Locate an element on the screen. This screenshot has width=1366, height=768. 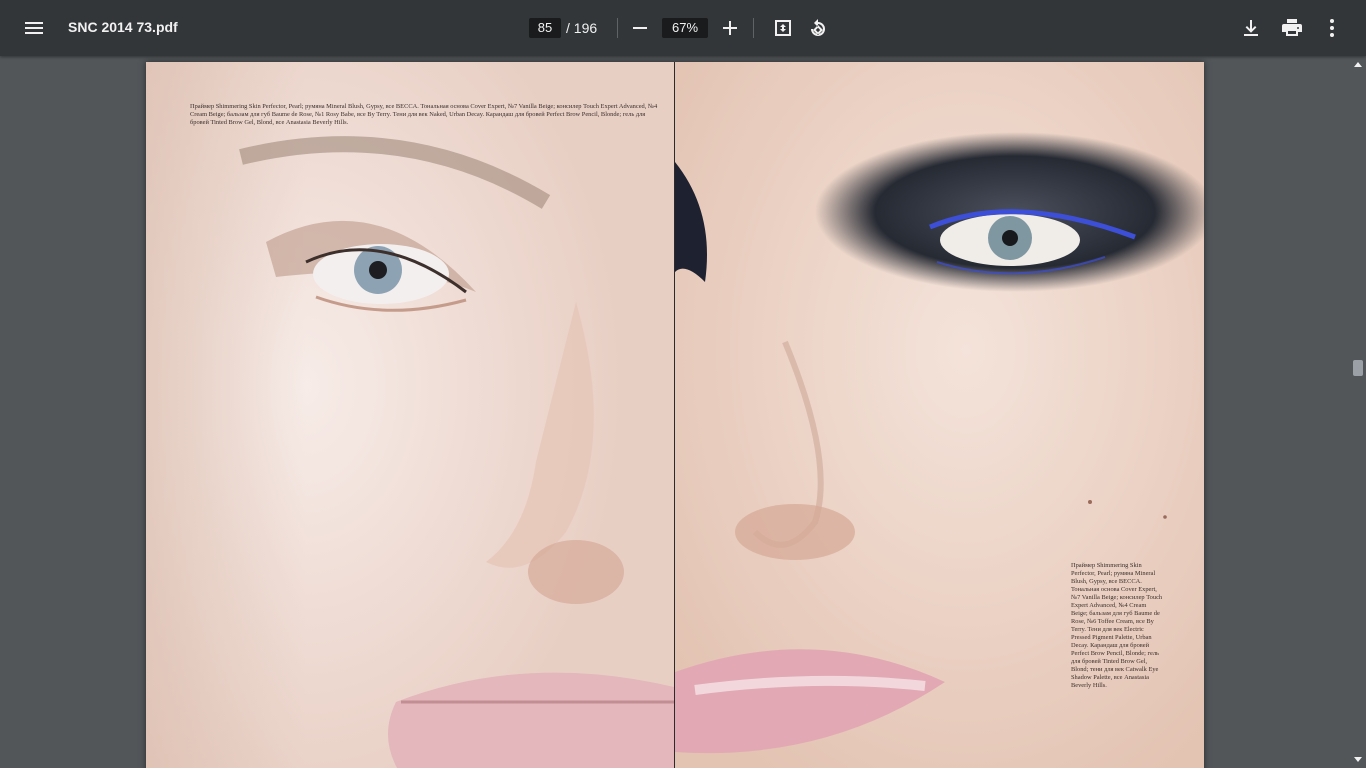
rotate-icon is located at coordinates (818, 28).